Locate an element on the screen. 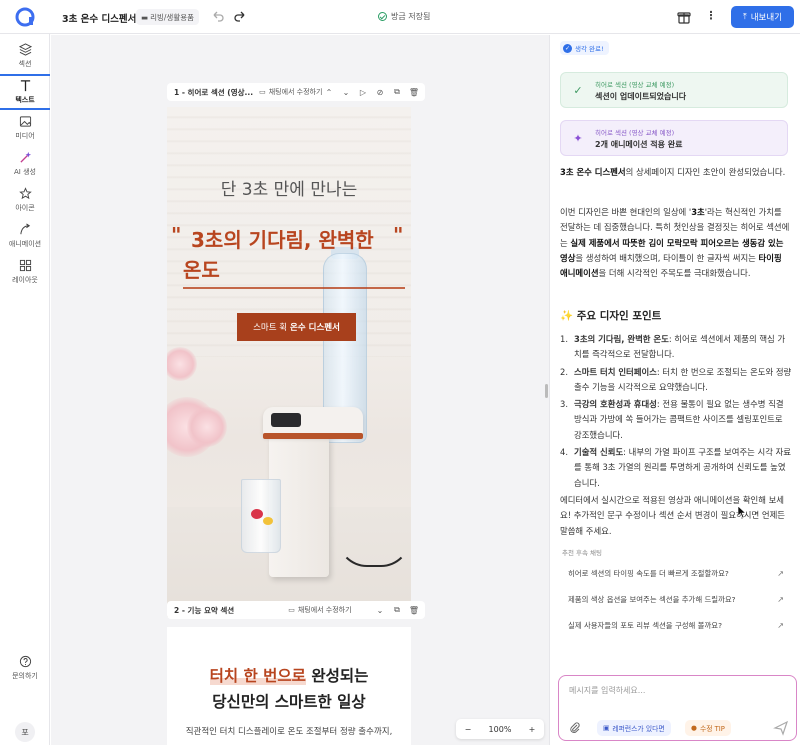 The image size is (800, 745). sidebar-item-help: 문의하기 is located at coordinates (25, 668).